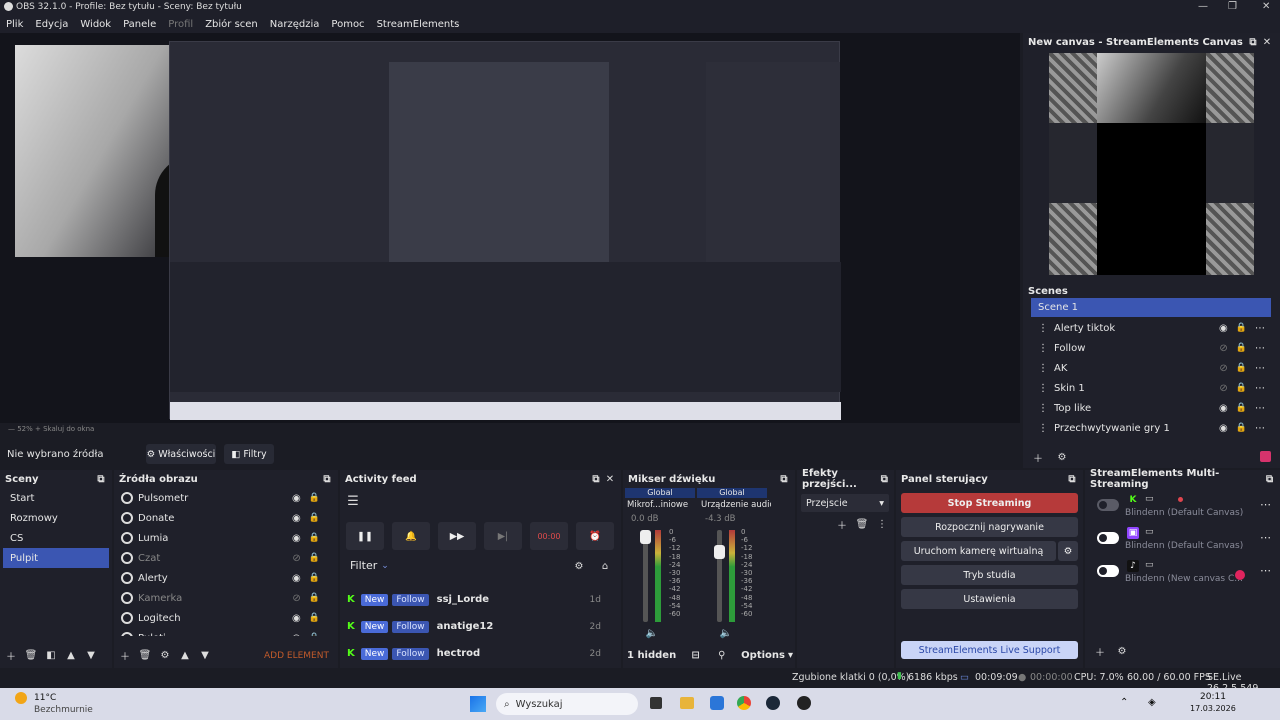  I want to click on canvas-source-item: ⋮ Alerty tiktok ◉ 🔒 ⋯, so click(1151, 328).